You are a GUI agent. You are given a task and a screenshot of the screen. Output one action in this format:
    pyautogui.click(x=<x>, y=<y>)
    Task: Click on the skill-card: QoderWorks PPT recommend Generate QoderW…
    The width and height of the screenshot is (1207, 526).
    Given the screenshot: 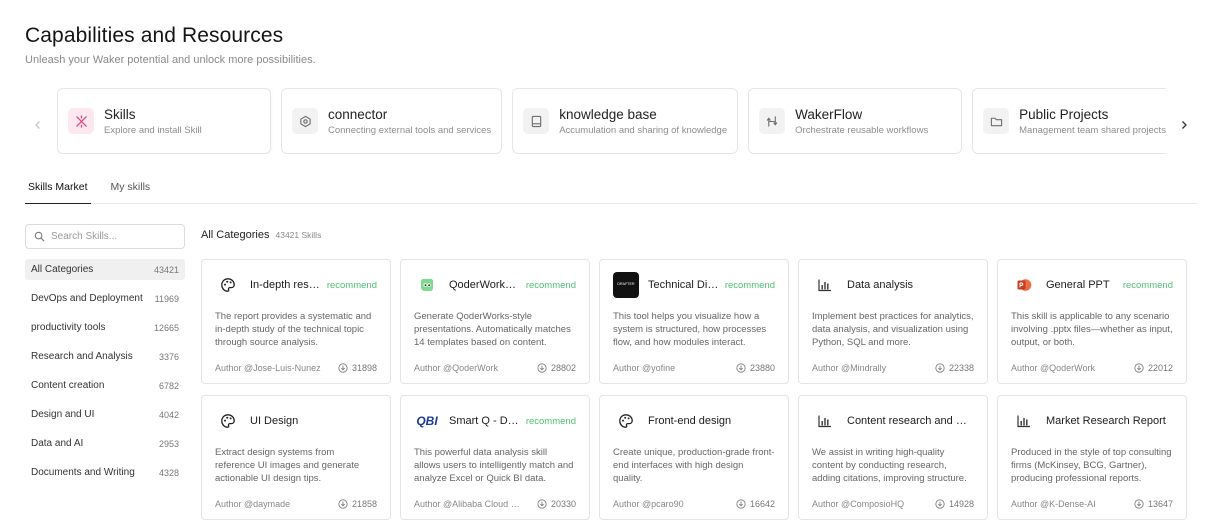 What is the action you would take?
    pyautogui.click(x=495, y=321)
    